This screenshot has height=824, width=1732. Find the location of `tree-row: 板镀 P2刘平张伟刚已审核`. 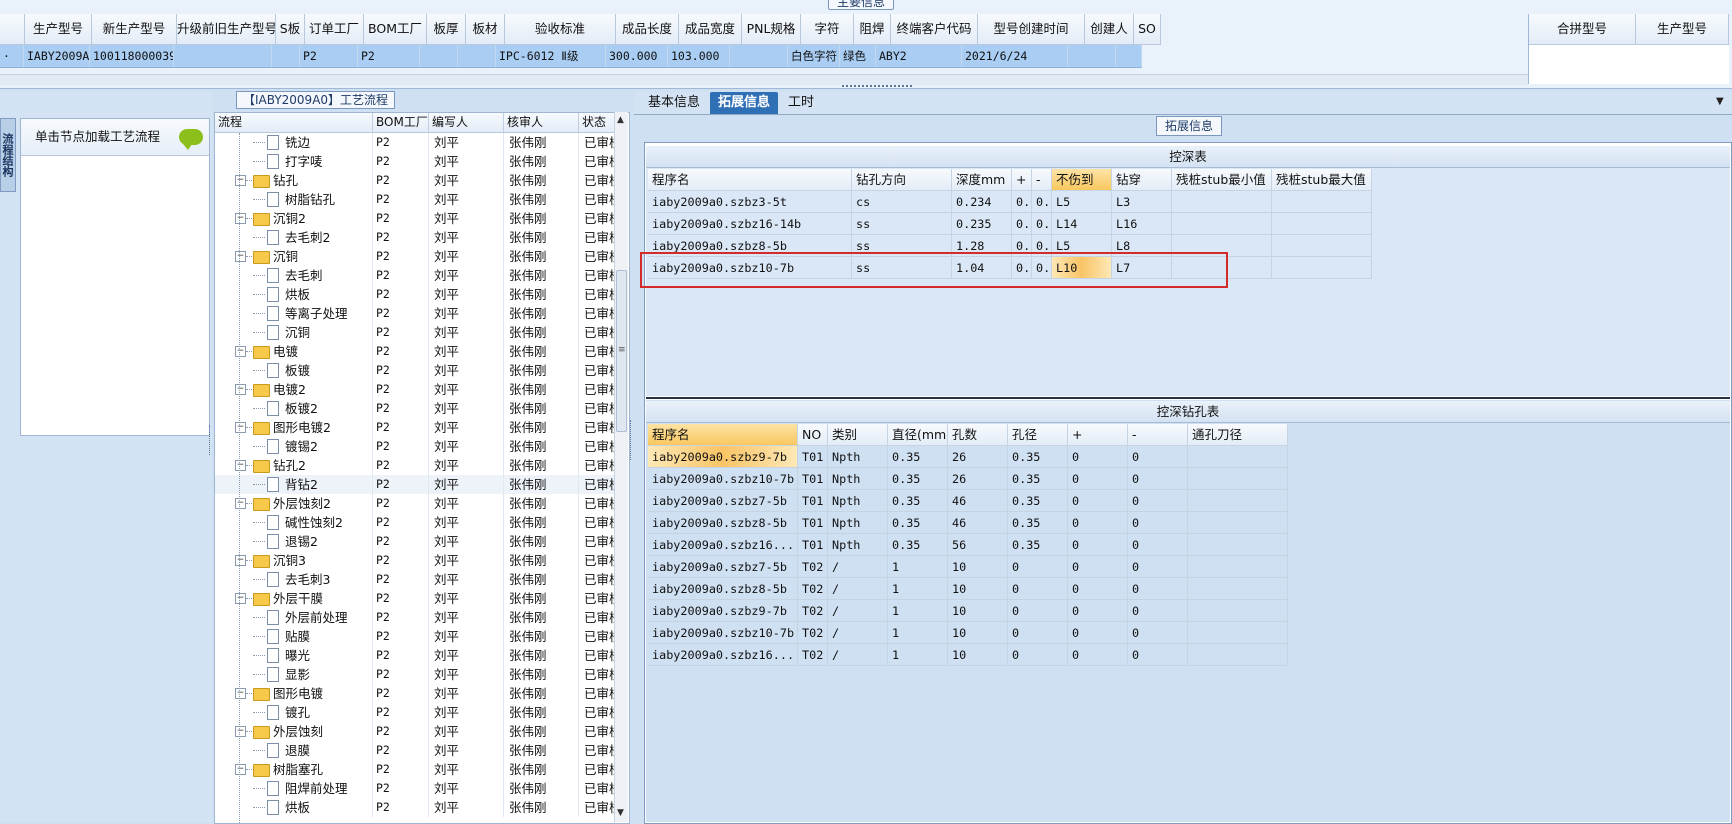

tree-row: 板镀 P2刘平张伟刚已审核 is located at coordinates (415, 370).